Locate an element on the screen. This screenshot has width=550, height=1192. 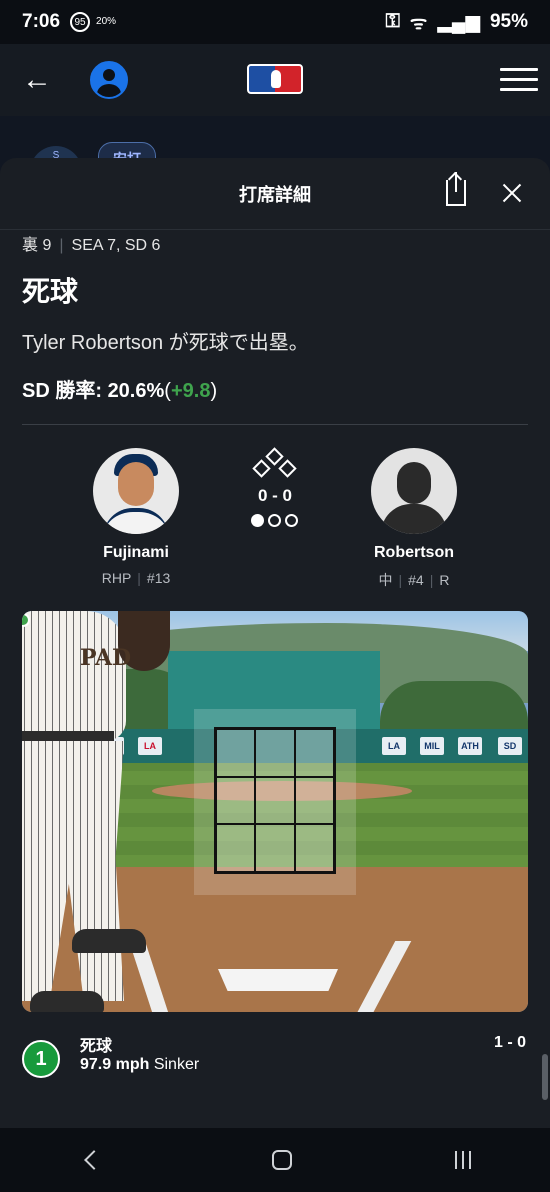
status-bar: 7:06 95 20% ⚿ ᯤ ▂▄▆ 95% is located at coordinates (275, 22).